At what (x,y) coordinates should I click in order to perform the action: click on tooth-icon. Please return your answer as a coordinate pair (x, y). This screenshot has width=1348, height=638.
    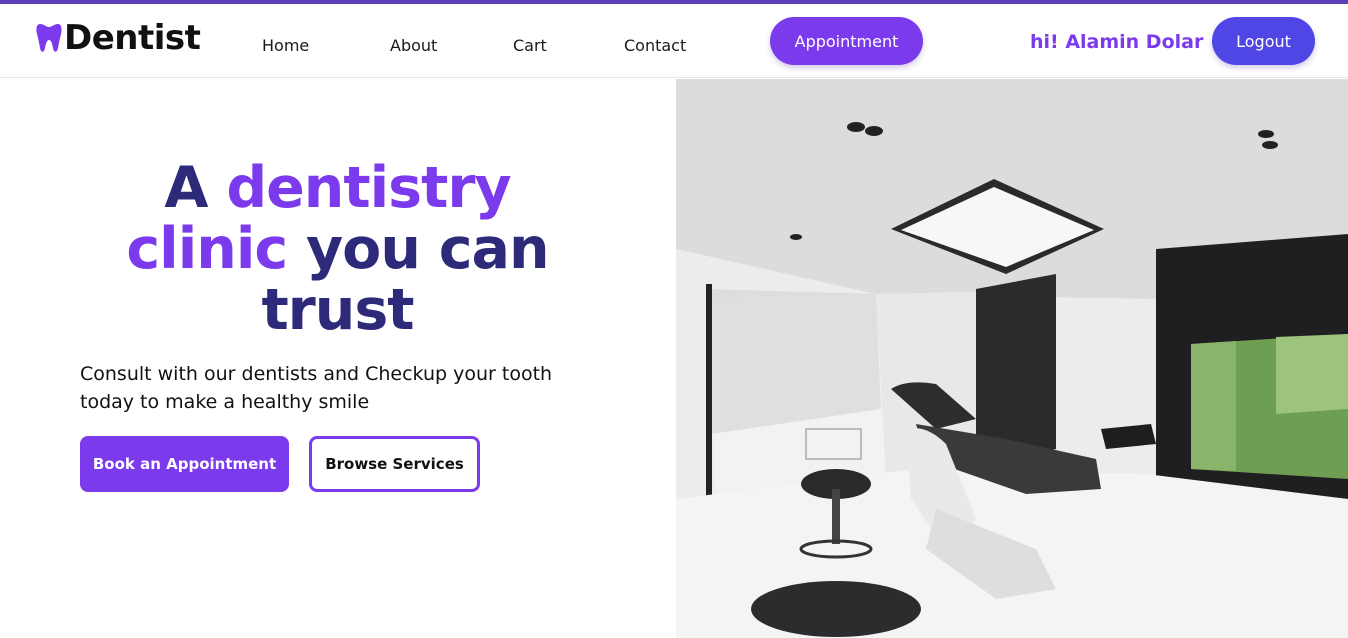
    Looking at the image, I should click on (49, 38).